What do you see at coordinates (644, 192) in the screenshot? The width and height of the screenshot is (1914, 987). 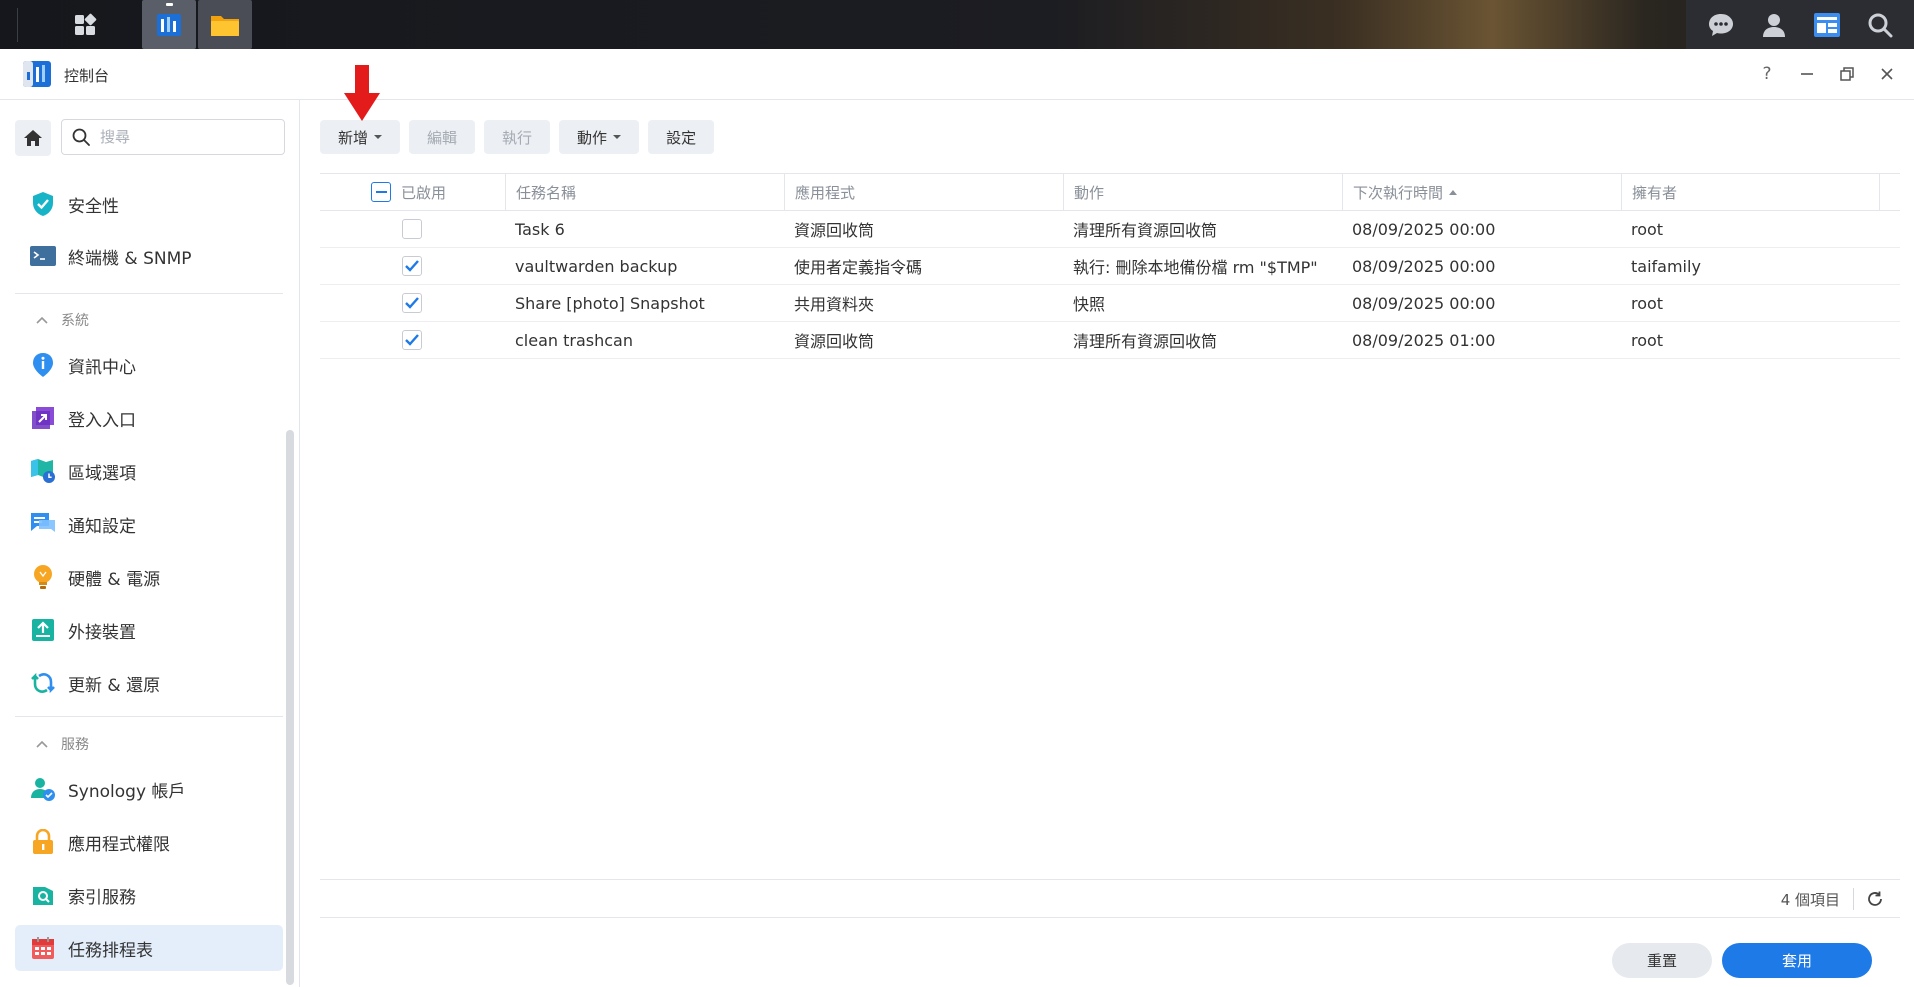 I see `header-task-name: 任務名稱` at bounding box center [644, 192].